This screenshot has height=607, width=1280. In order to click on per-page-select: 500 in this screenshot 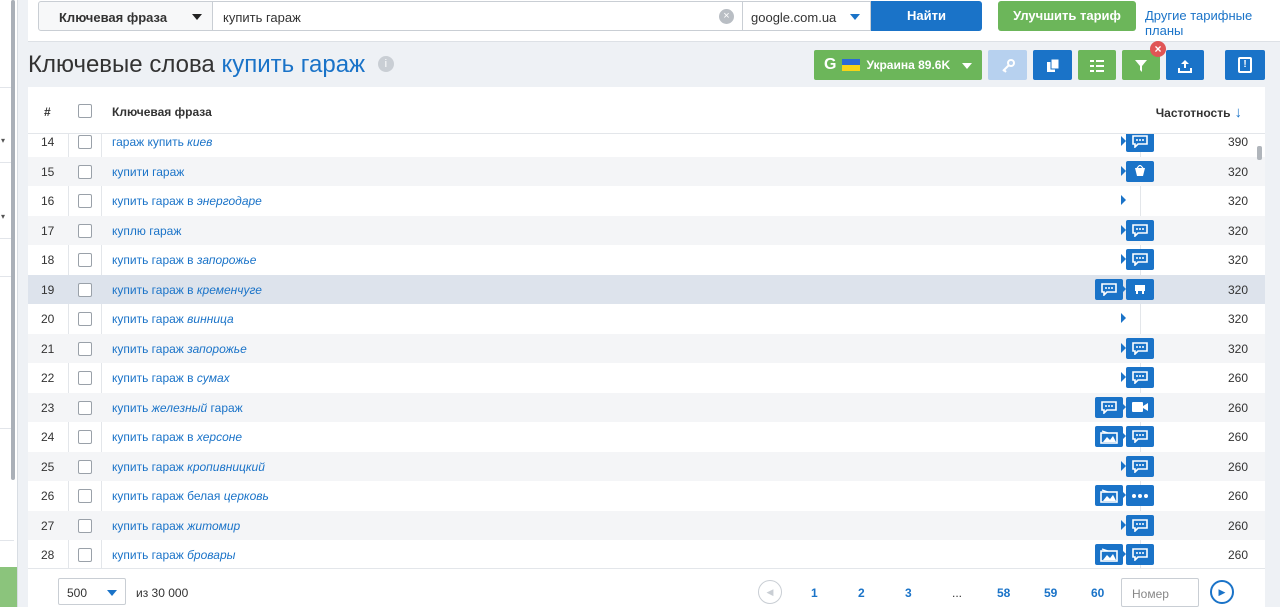, I will do `click(92, 591)`.